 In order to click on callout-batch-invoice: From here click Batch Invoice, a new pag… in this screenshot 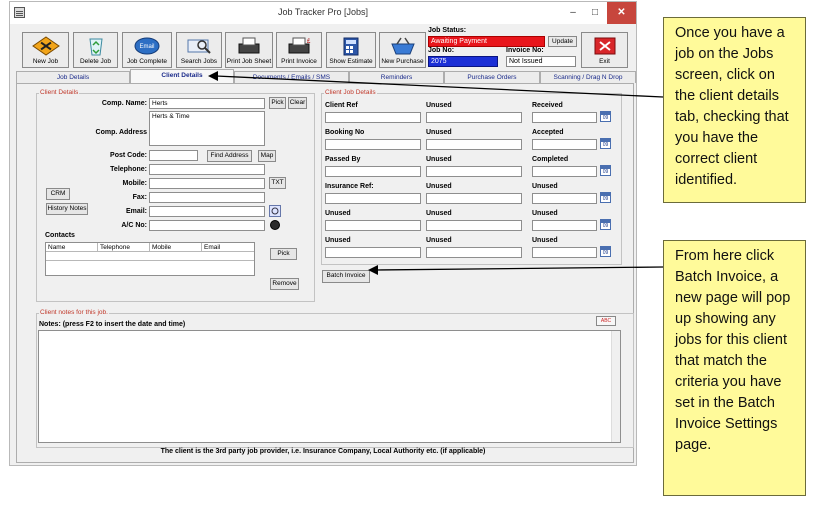, I will do `click(734, 368)`.